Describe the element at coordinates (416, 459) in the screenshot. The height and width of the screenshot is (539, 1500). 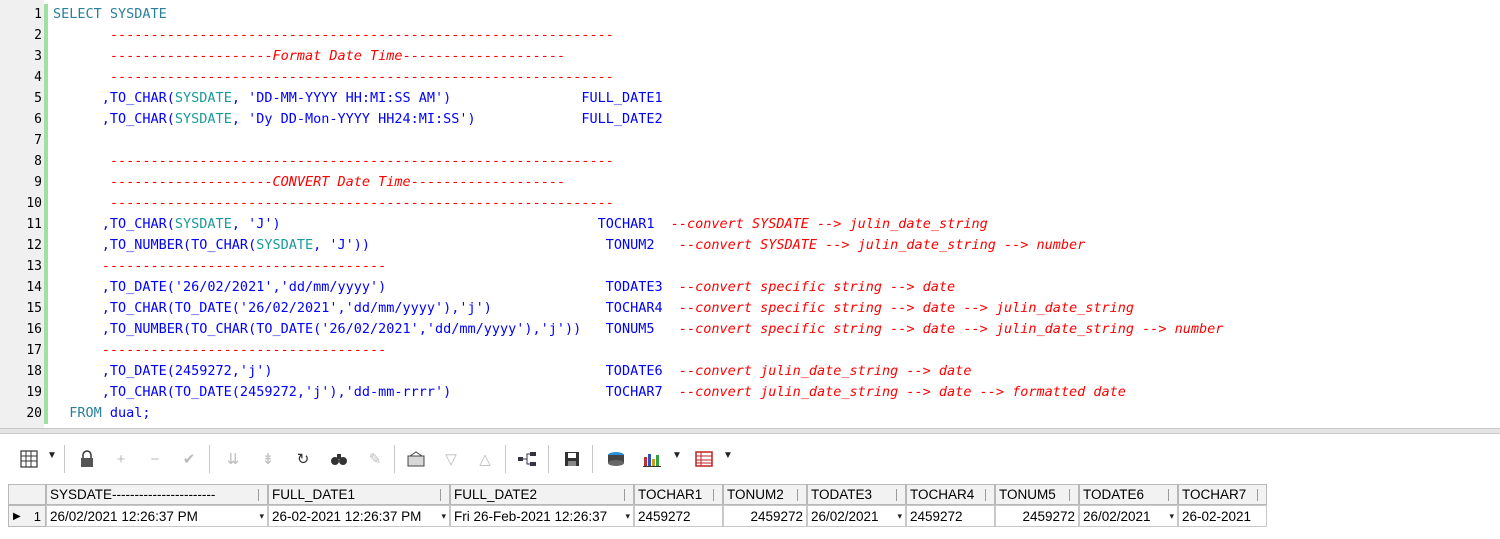
I see `export-icon` at that location.